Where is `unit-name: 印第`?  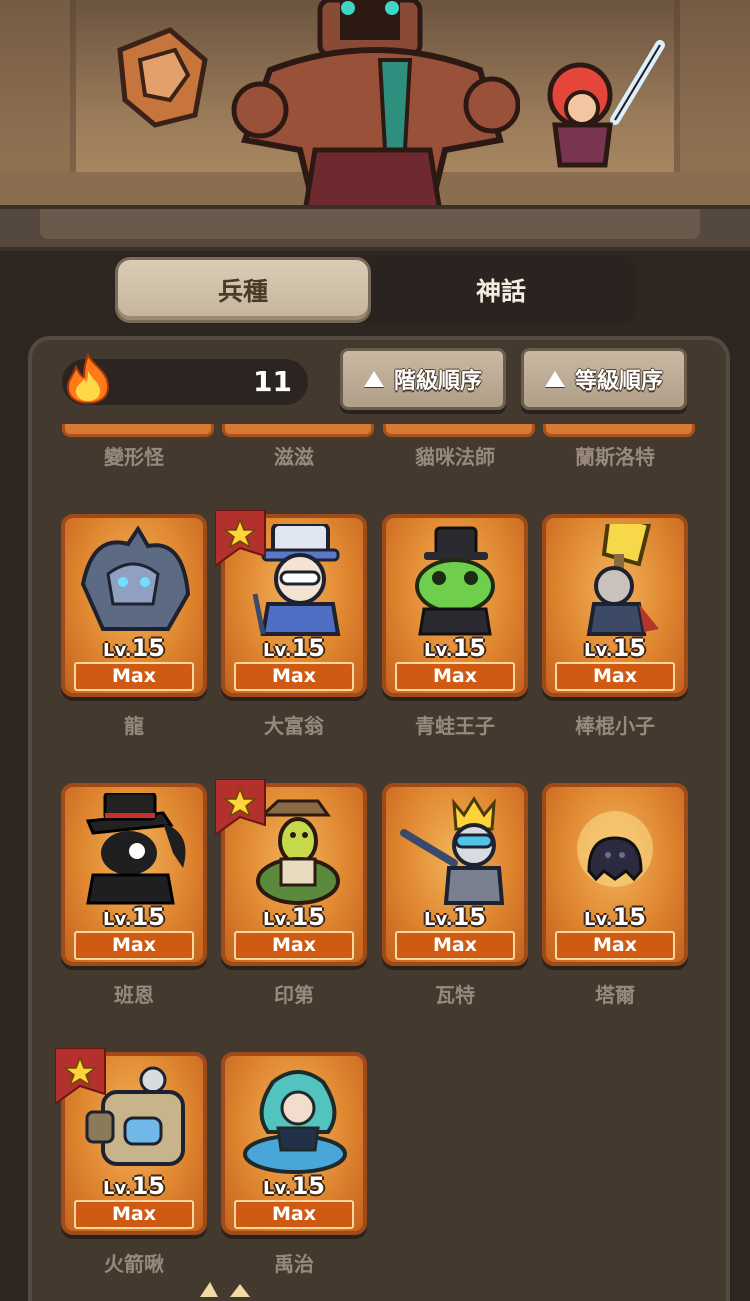 unit-name: 印第 is located at coordinates (294, 995).